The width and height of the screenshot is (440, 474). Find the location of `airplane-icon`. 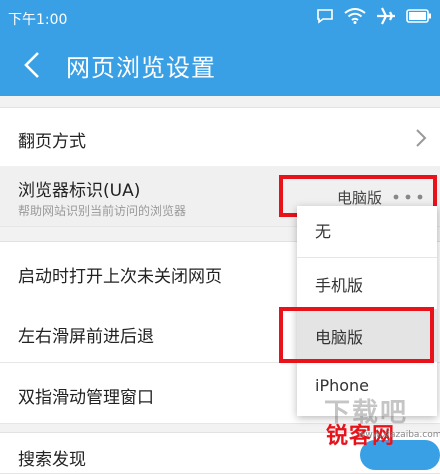

airplane-icon is located at coordinates (386, 16).